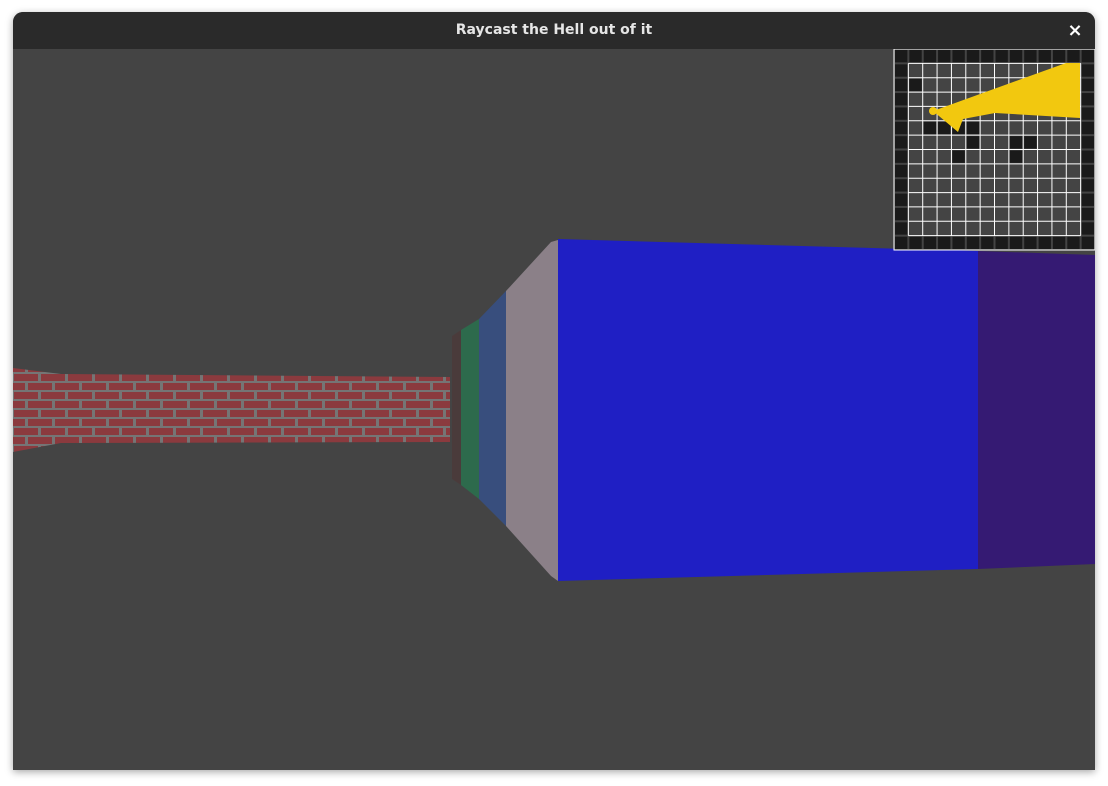 Image resolution: width=1108 pixels, height=786 pixels. What do you see at coordinates (231, 410) in the screenshot?
I see `brick-wall` at bounding box center [231, 410].